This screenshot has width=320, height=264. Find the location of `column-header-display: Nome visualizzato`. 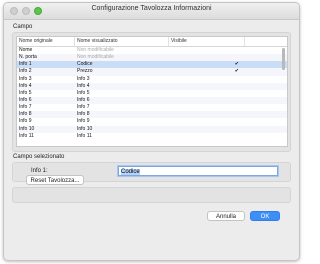

column-header-display: Nome visualizzato is located at coordinates (122, 41).